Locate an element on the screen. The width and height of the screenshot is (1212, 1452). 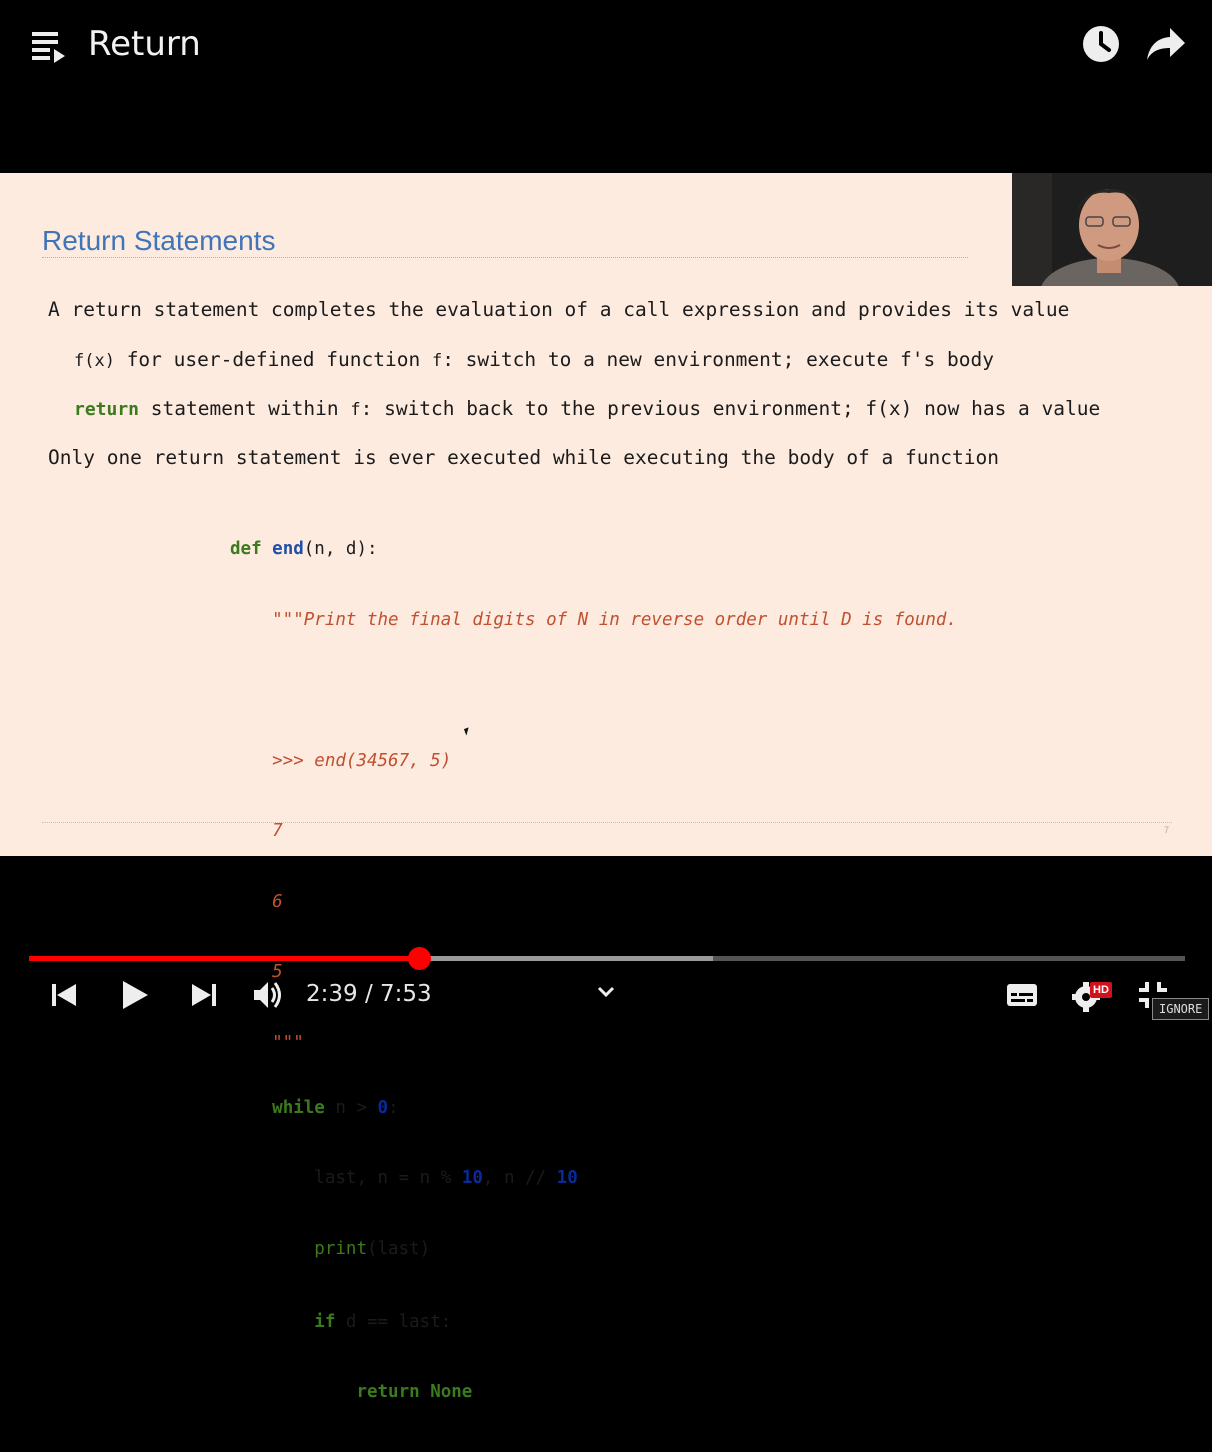
number: 0 is located at coordinates (383, 1107).